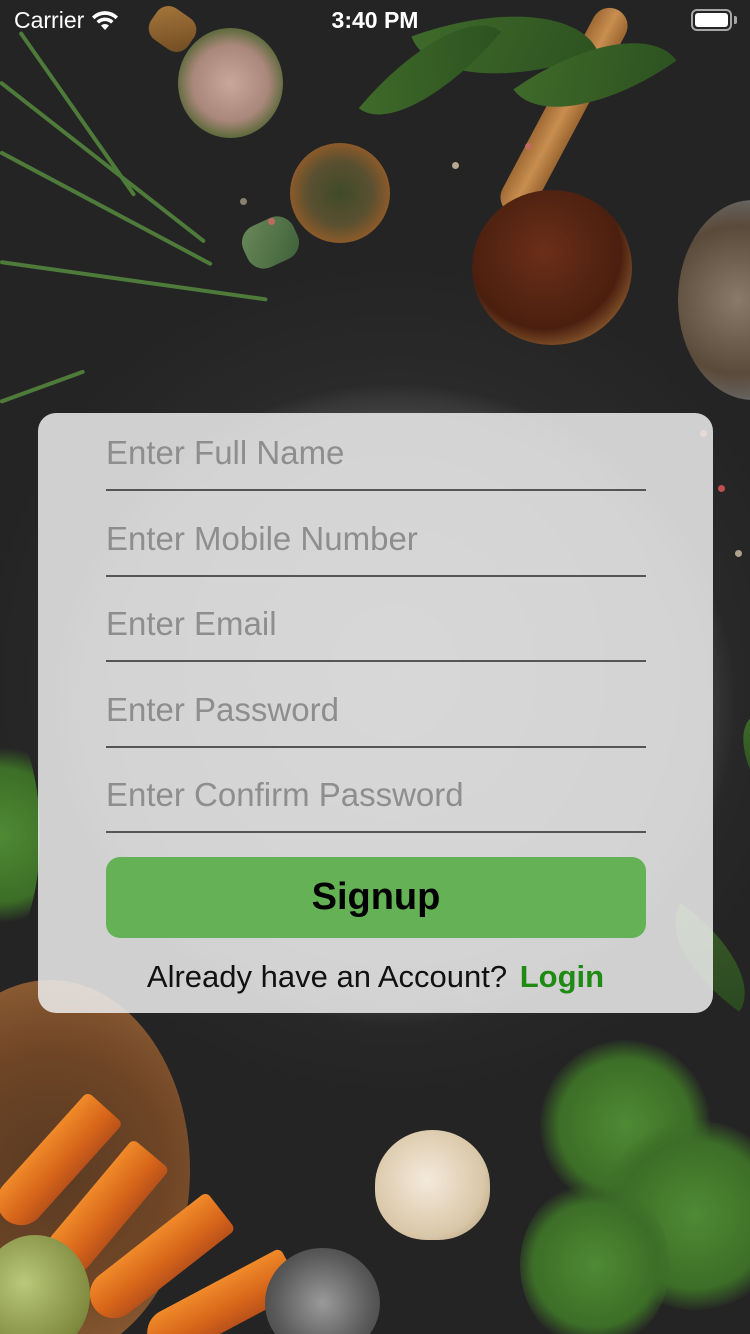 This screenshot has height=1334, width=750. I want to click on pepper-bowl-decoration, so click(340, 193).